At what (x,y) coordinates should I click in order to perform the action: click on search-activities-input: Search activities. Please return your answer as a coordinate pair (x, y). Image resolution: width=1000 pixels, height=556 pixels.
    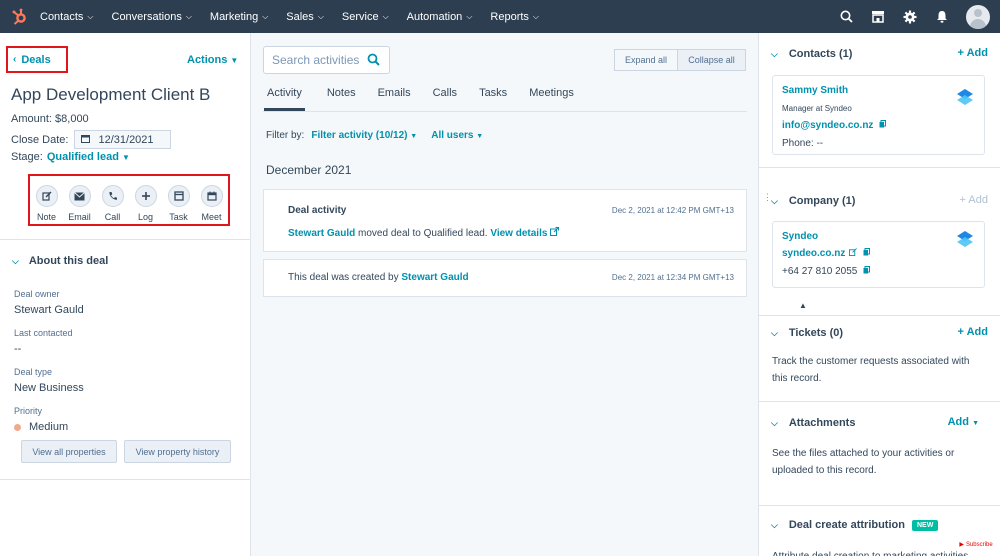
    Looking at the image, I should click on (326, 60).